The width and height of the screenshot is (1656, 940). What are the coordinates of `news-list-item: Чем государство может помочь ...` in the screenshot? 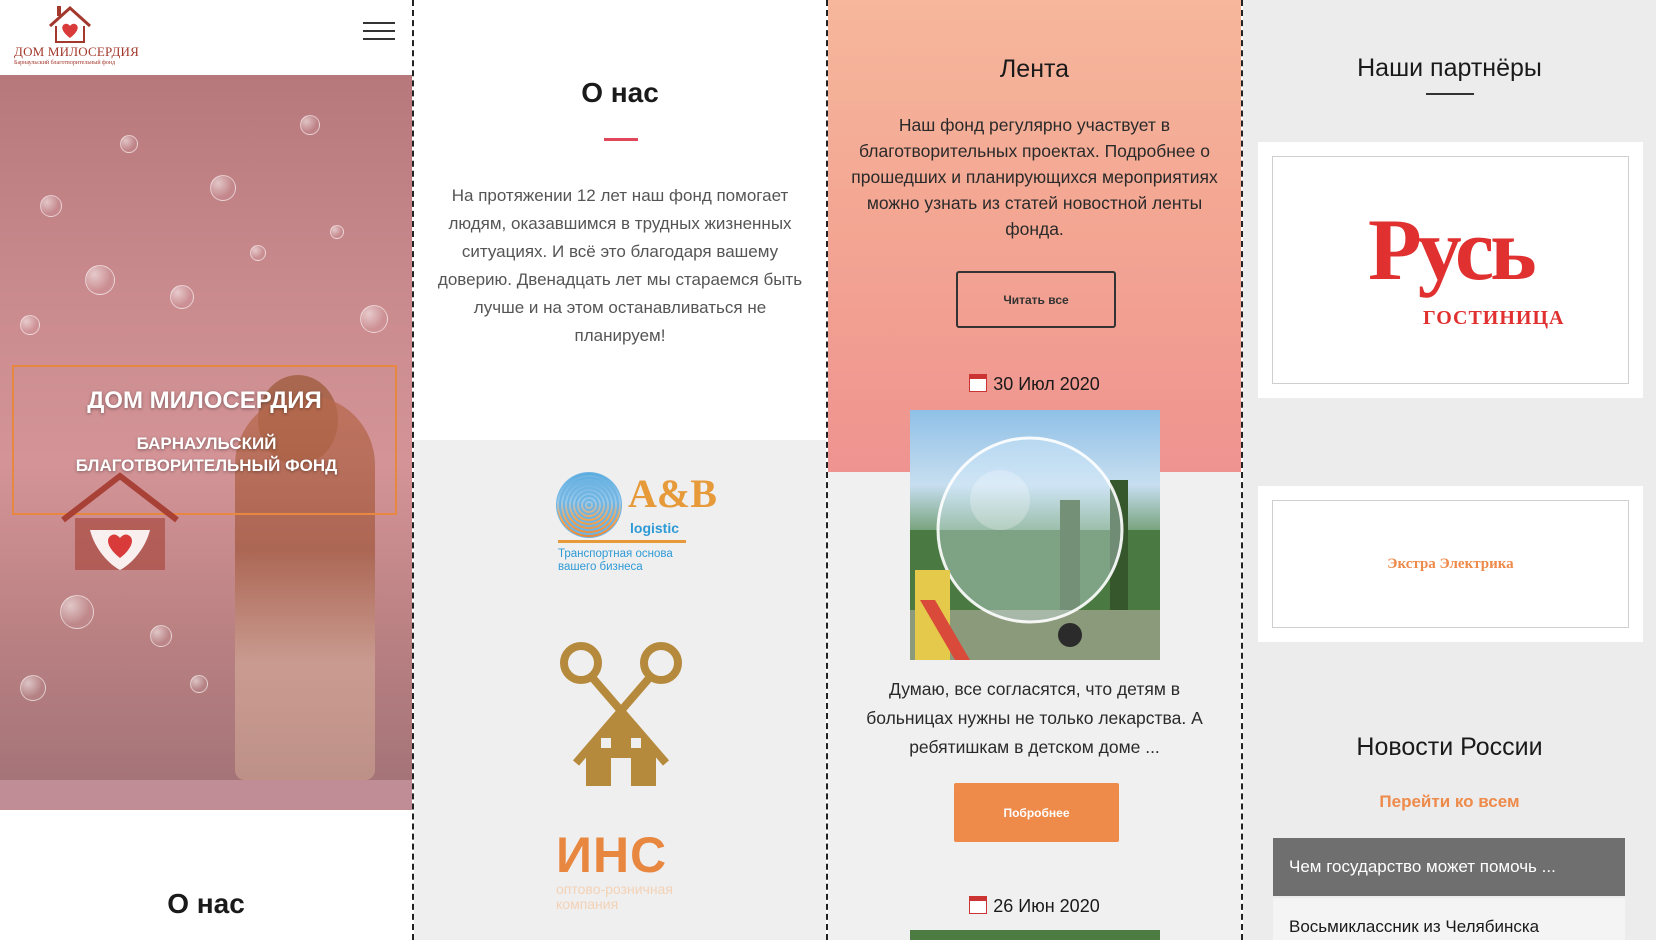 It's located at (1449, 867).